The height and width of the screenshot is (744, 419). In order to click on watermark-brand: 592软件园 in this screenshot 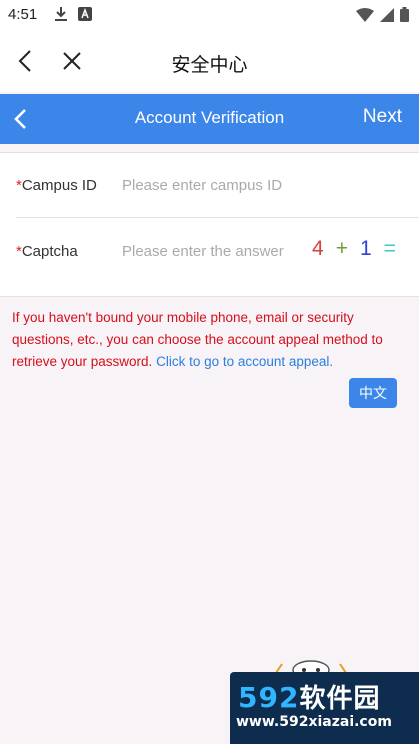, I will do `click(309, 696)`.